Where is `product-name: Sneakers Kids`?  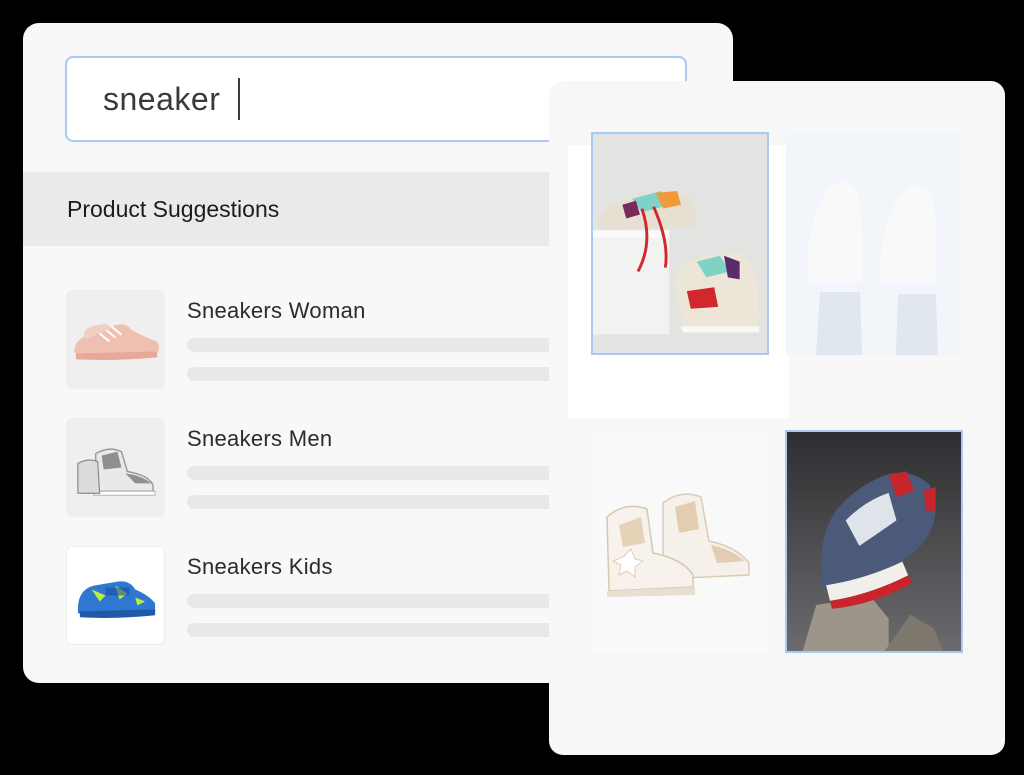
product-name: Sneakers Kids is located at coordinates (260, 567).